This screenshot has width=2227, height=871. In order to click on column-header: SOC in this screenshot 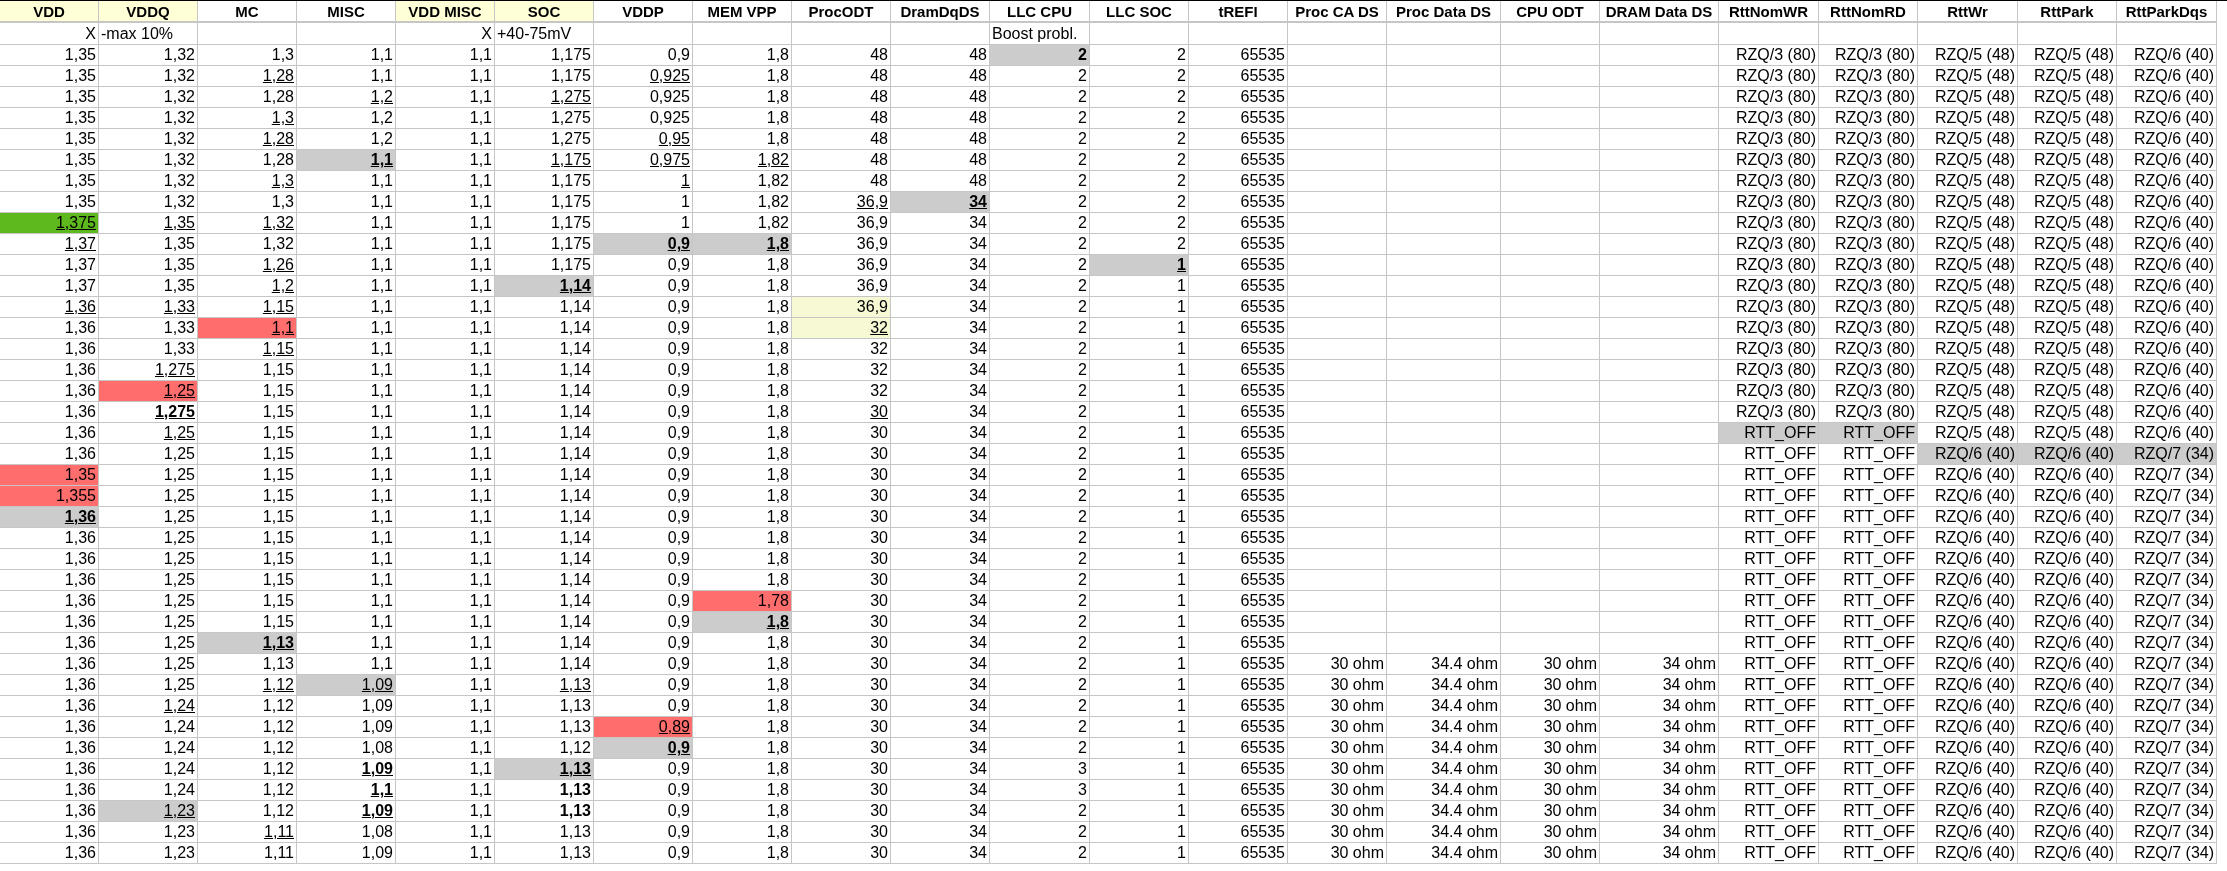, I will do `click(544, 12)`.